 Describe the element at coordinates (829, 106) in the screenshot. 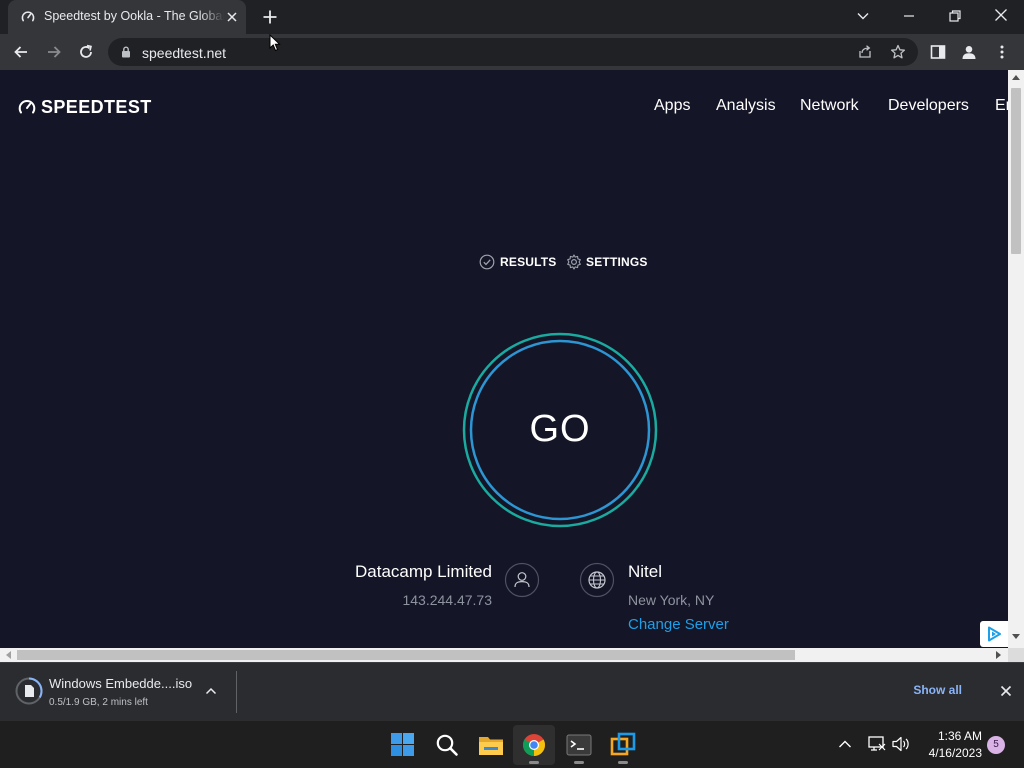

I see `nav-network: Network` at that location.